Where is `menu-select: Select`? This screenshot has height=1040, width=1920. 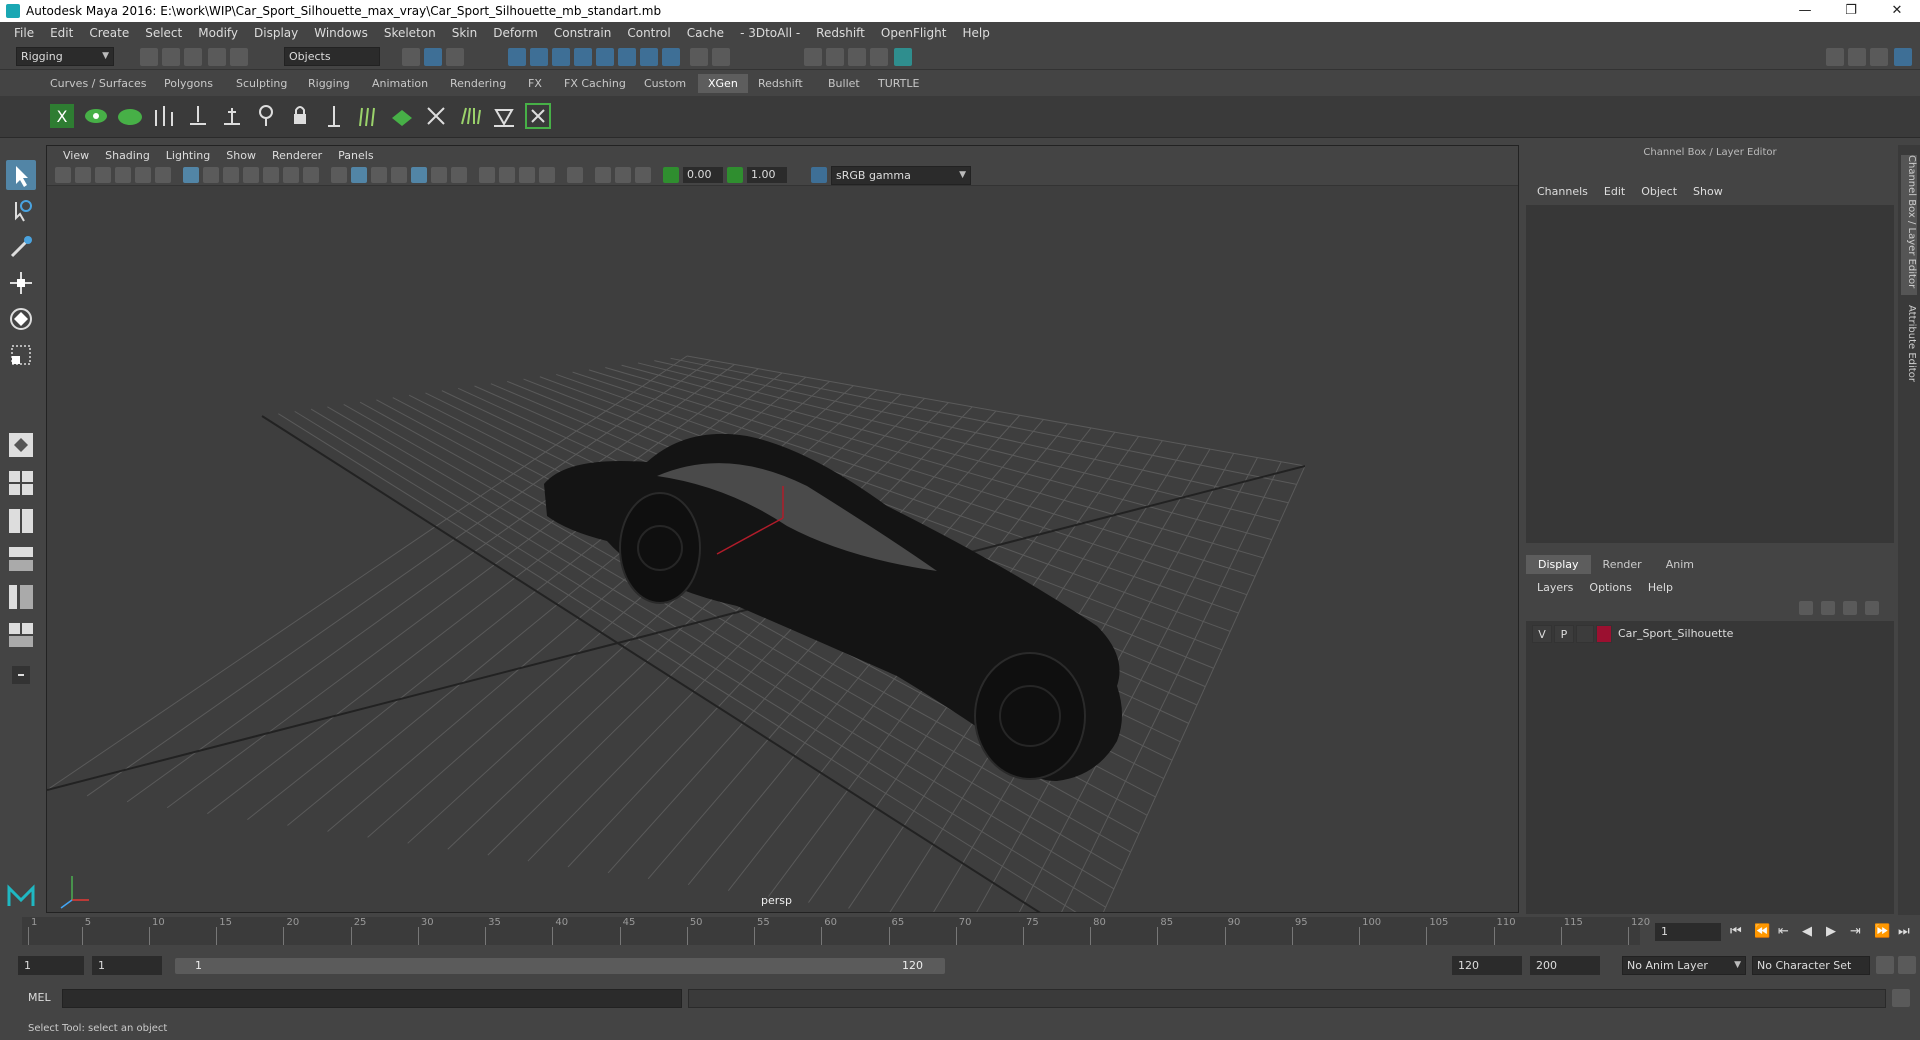
menu-select: Select is located at coordinates (163, 33).